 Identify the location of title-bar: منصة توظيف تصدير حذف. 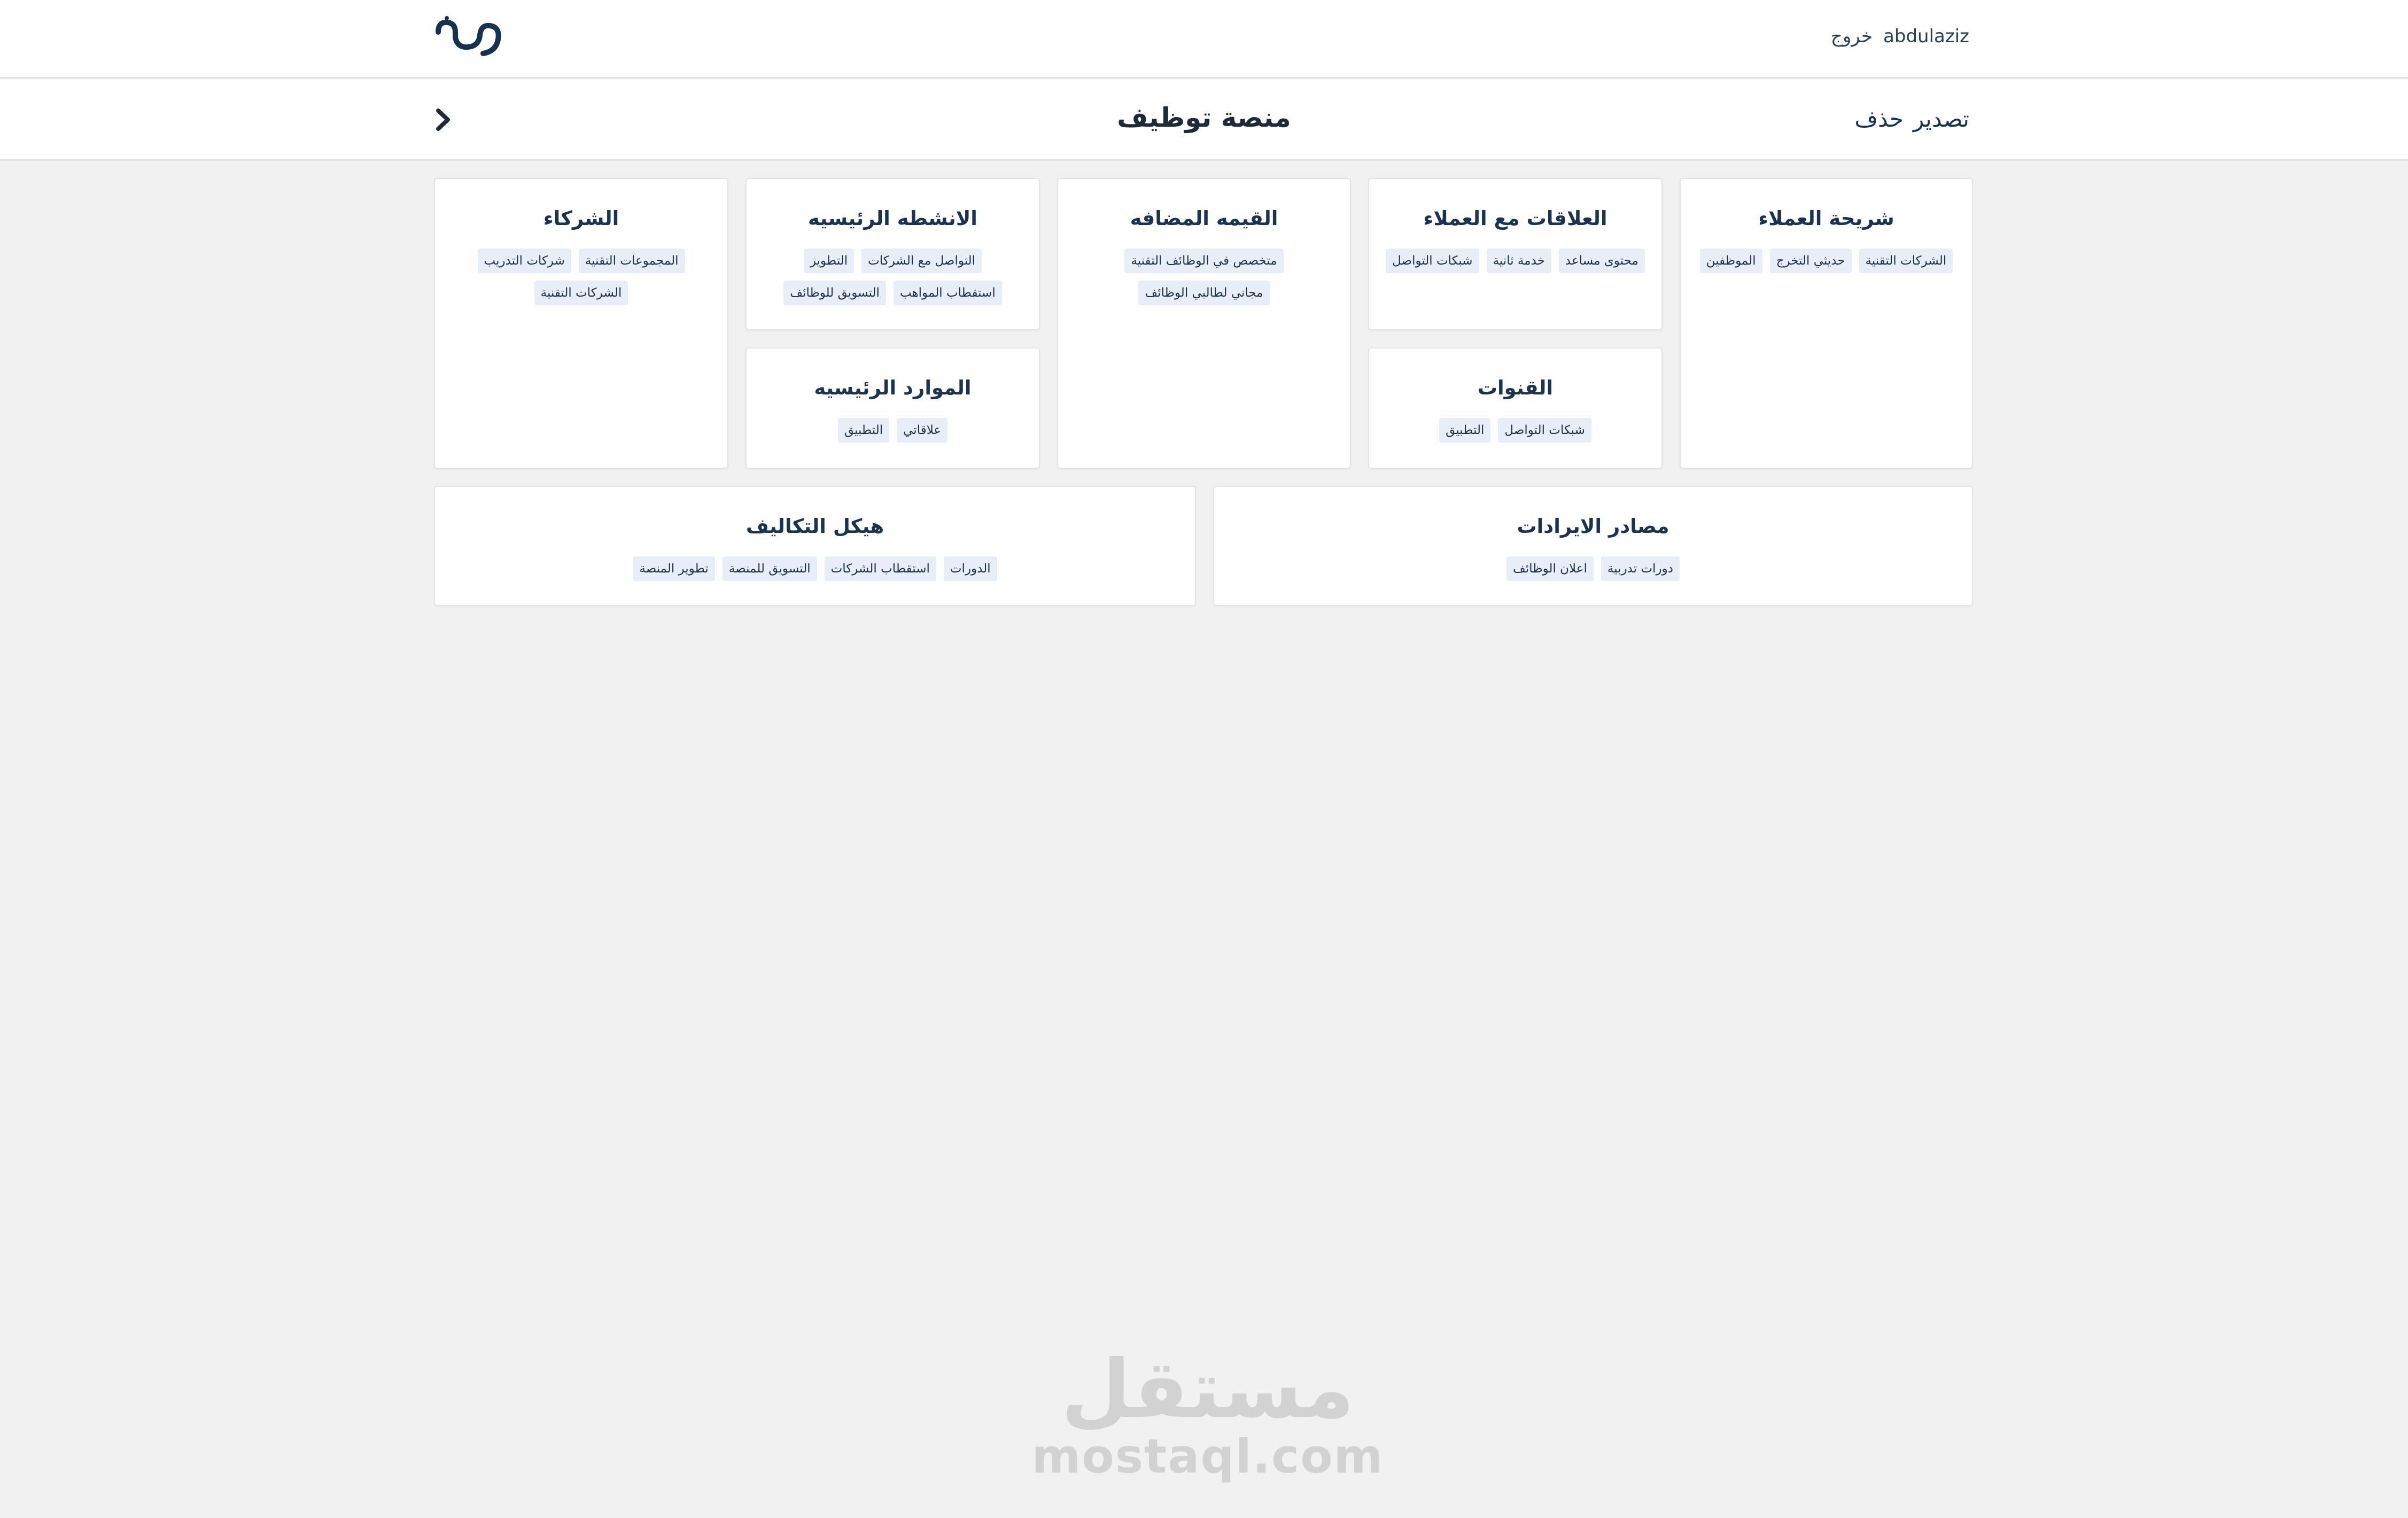
(1204, 120).